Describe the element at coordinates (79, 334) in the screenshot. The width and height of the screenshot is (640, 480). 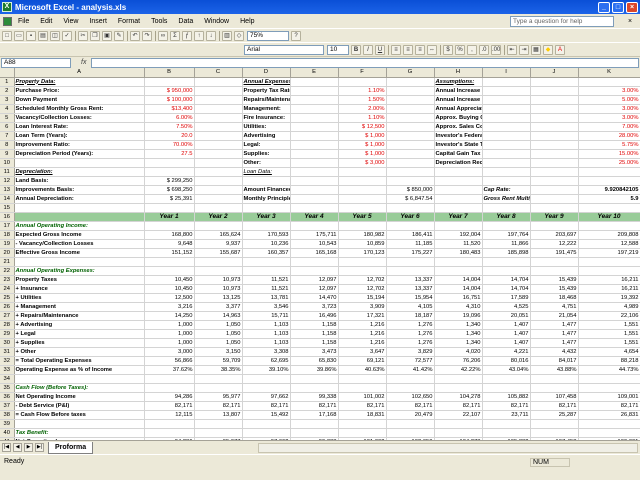
I see `row-label: + Legal` at that location.